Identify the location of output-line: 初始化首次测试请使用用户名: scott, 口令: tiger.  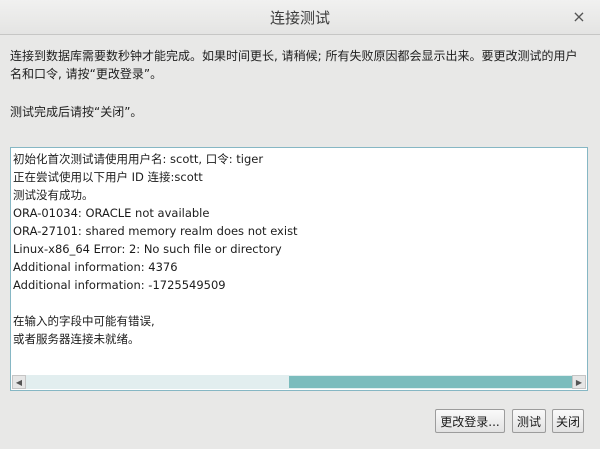
(138, 159).